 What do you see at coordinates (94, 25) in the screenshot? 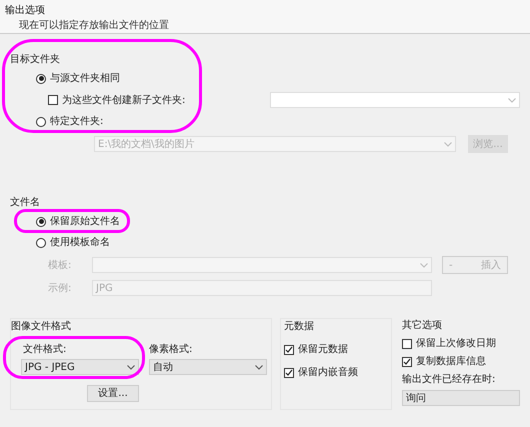
I see `page-subtitle: 现在可以指定存放输出文件的位置` at bounding box center [94, 25].